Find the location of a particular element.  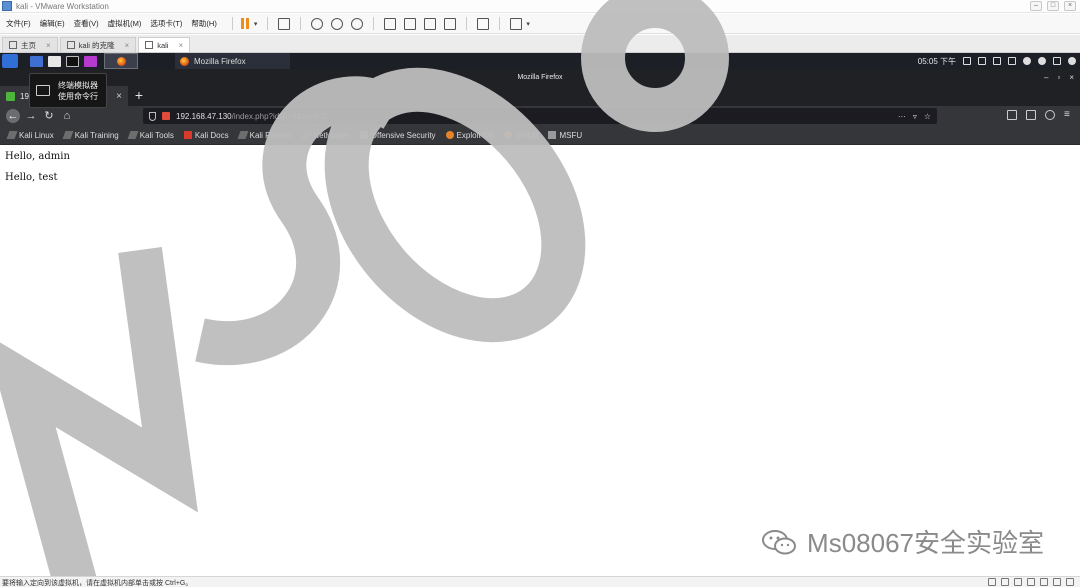

tab-kali-clone: kali 的克隆 × is located at coordinates (98, 44).